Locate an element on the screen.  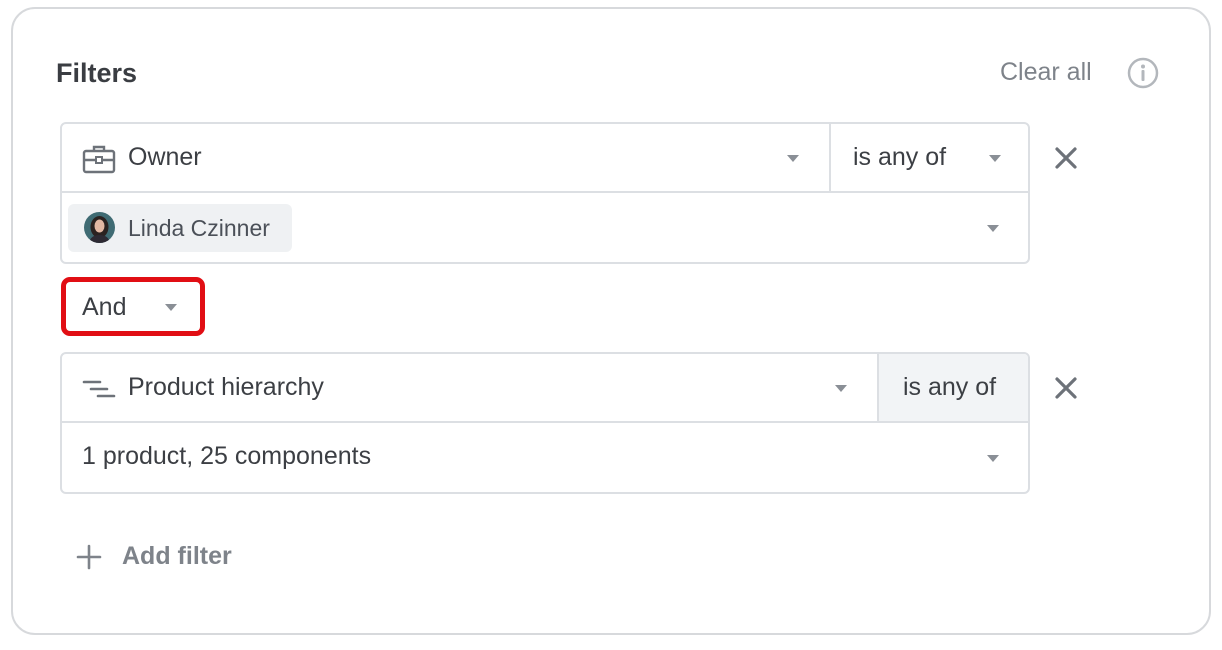
filter-condition-row: Product hierarchy is any of is located at coordinates (545, 388).